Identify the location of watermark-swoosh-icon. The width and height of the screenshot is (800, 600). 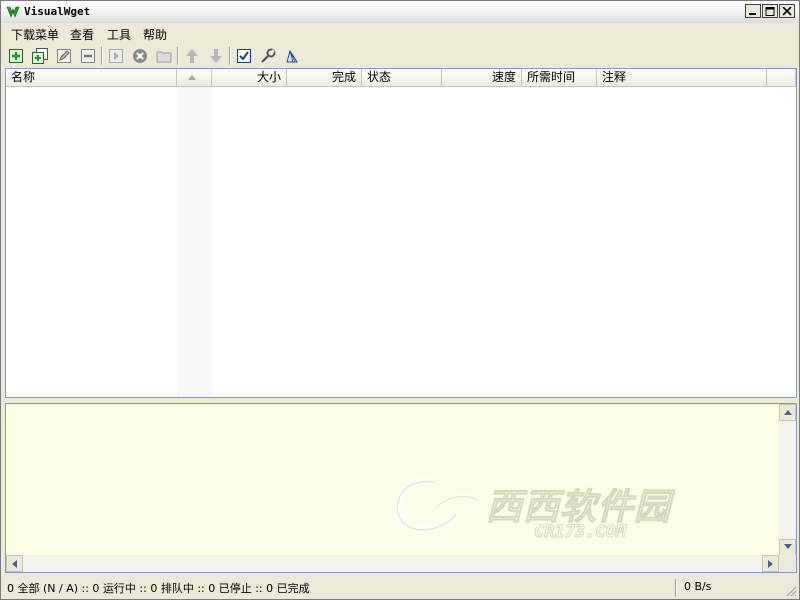
(436, 506).